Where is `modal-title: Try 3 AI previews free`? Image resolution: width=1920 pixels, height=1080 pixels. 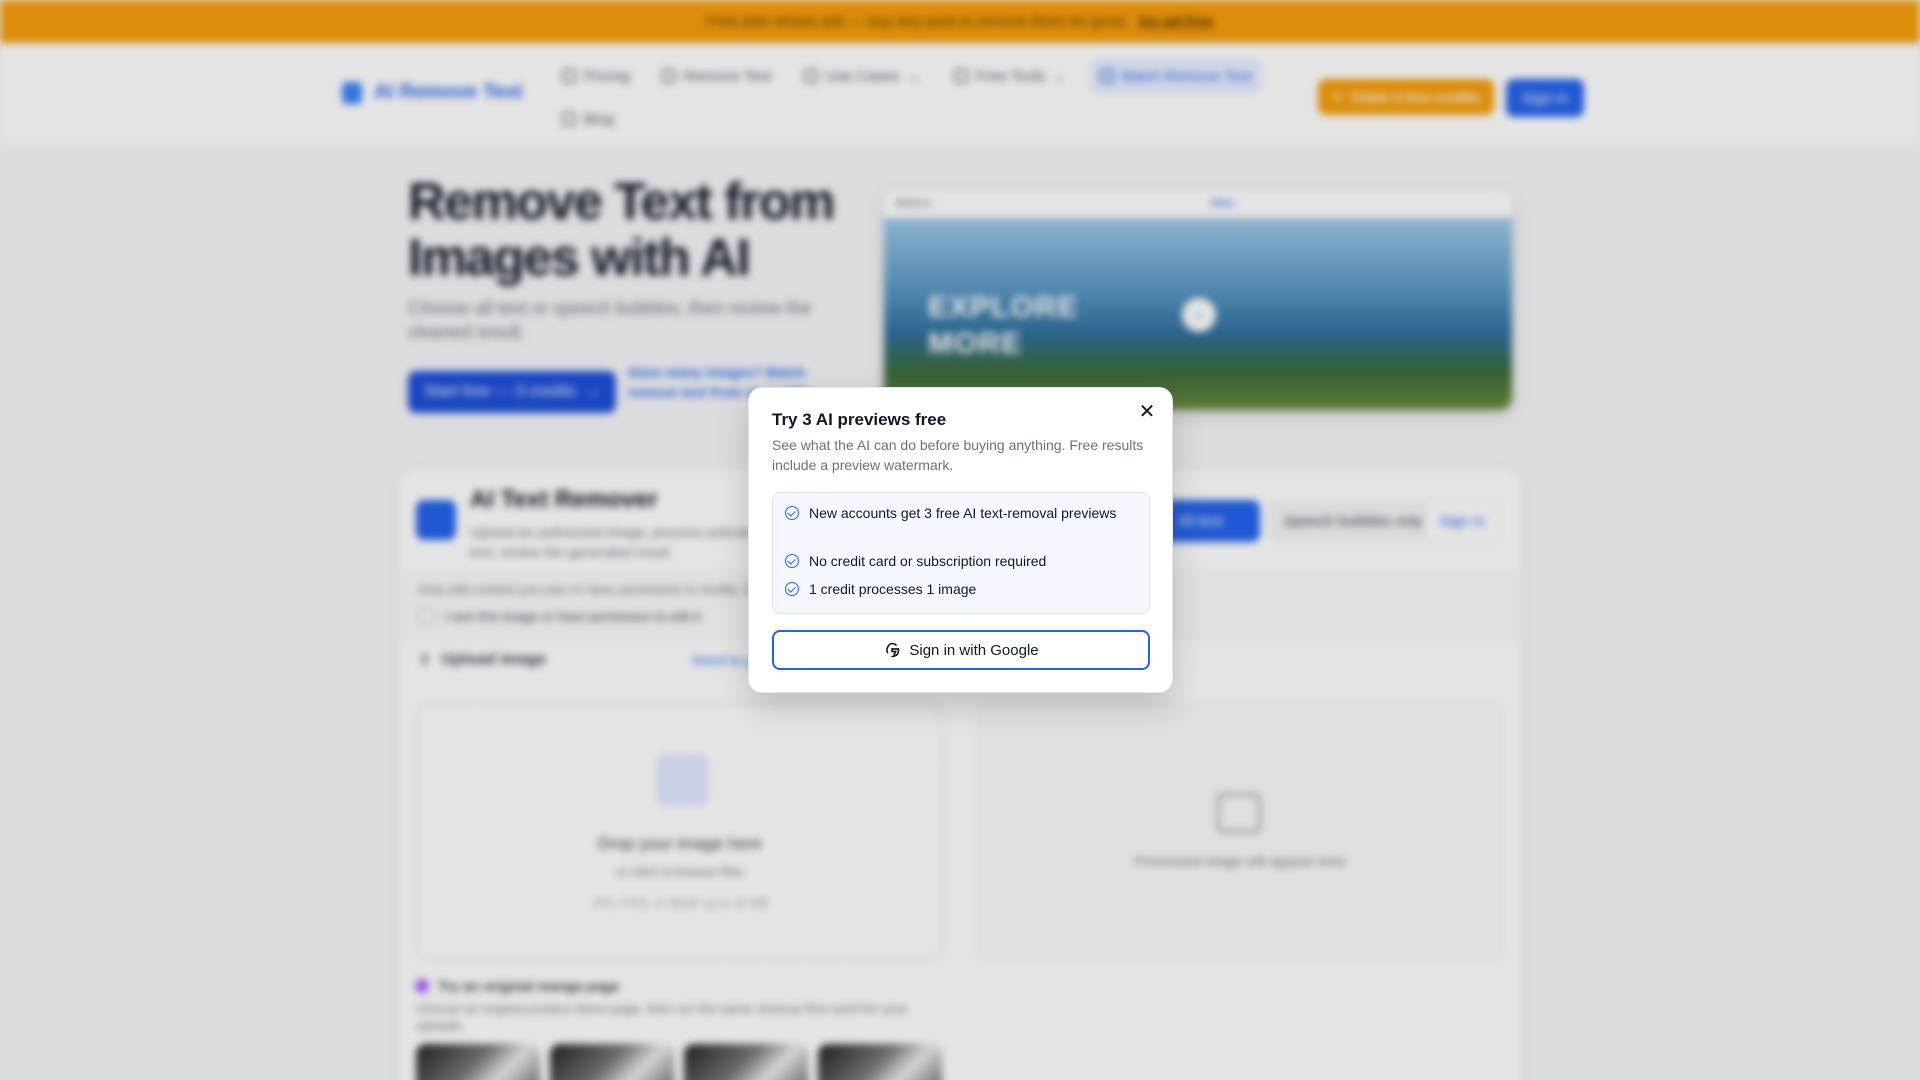 modal-title: Try 3 AI previews free is located at coordinates (859, 419).